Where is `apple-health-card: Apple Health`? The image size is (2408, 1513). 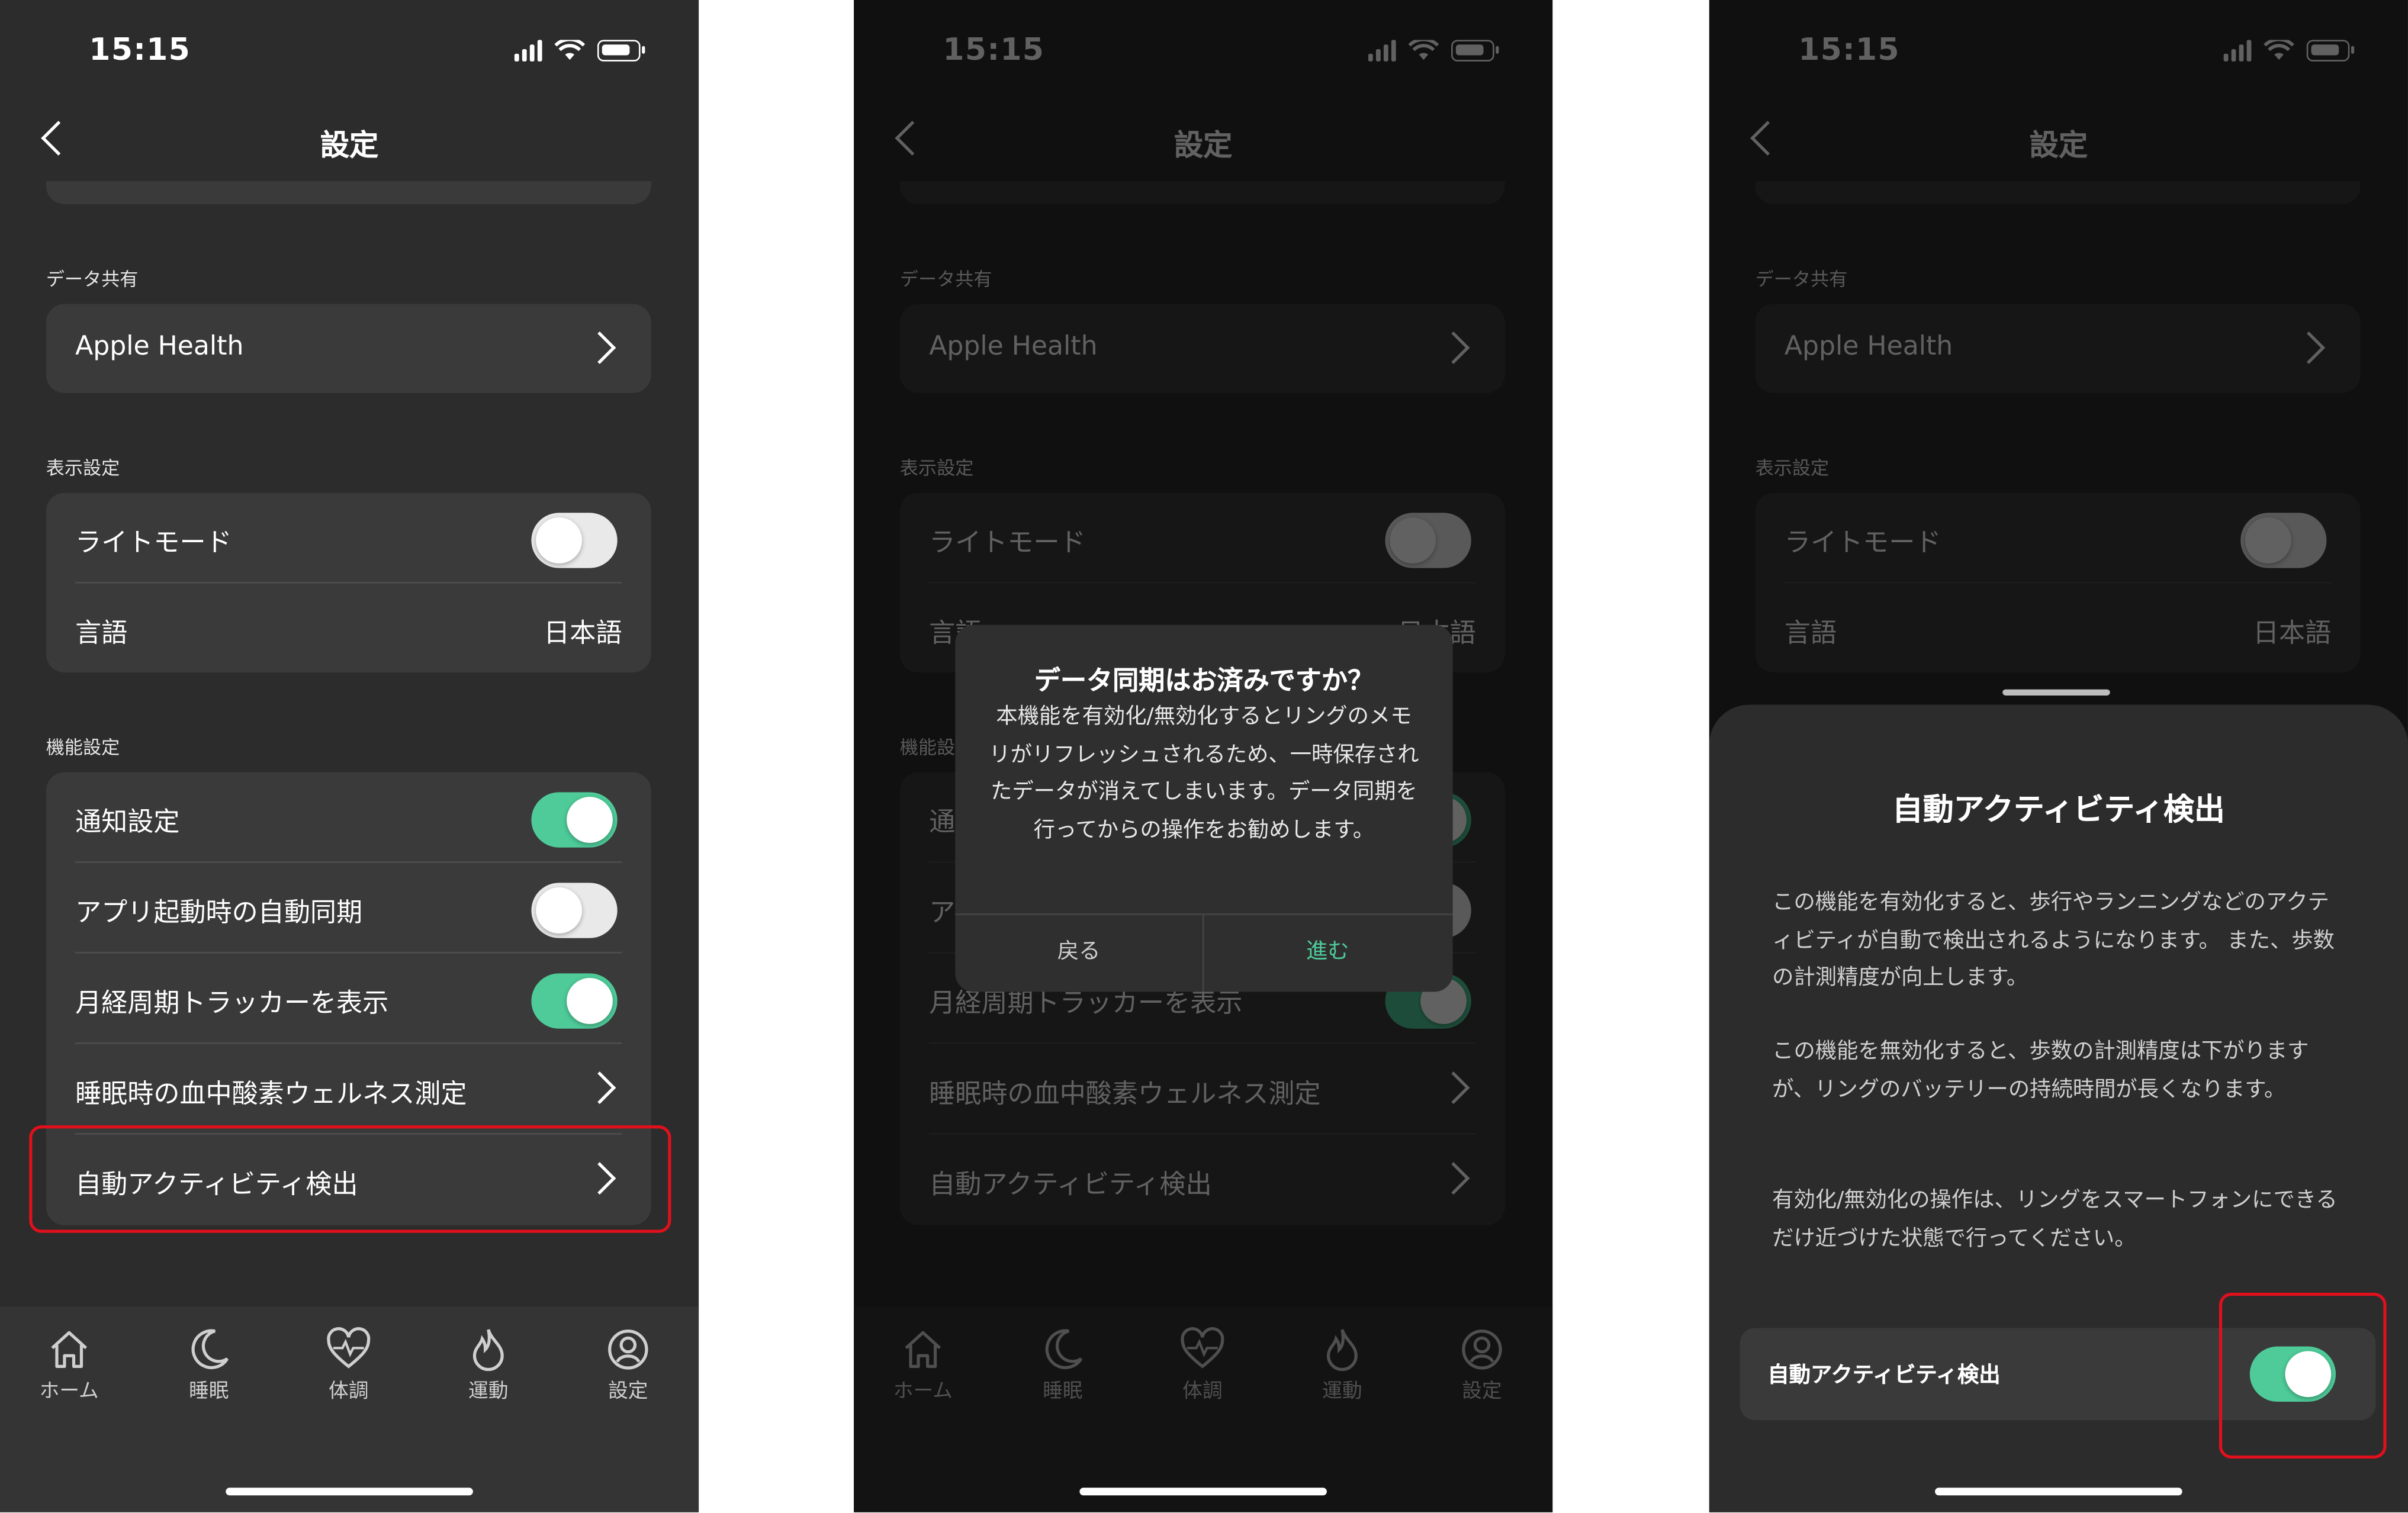
apple-health-card: Apple Health is located at coordinates (348, 348).